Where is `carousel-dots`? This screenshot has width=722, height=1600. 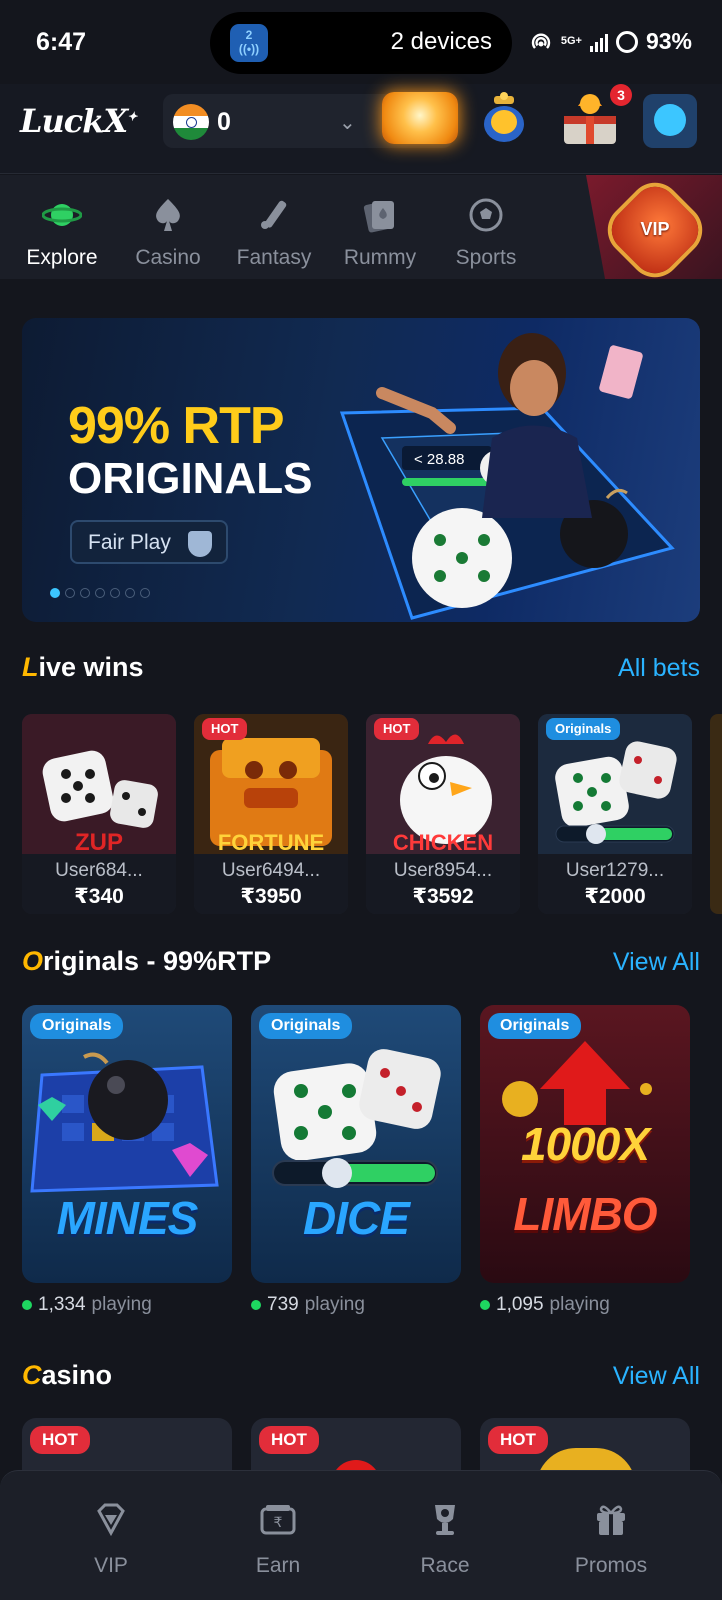 carousel-dots is located at coordinates (100, 593).